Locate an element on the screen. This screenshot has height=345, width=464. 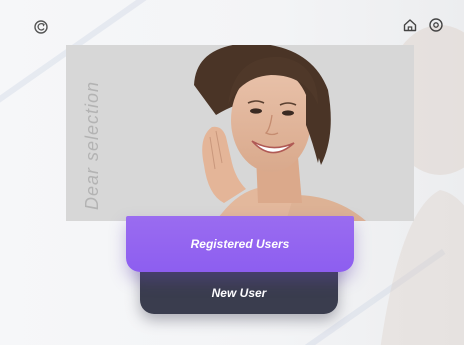
settings-icon is located at coordinates (436, 25).